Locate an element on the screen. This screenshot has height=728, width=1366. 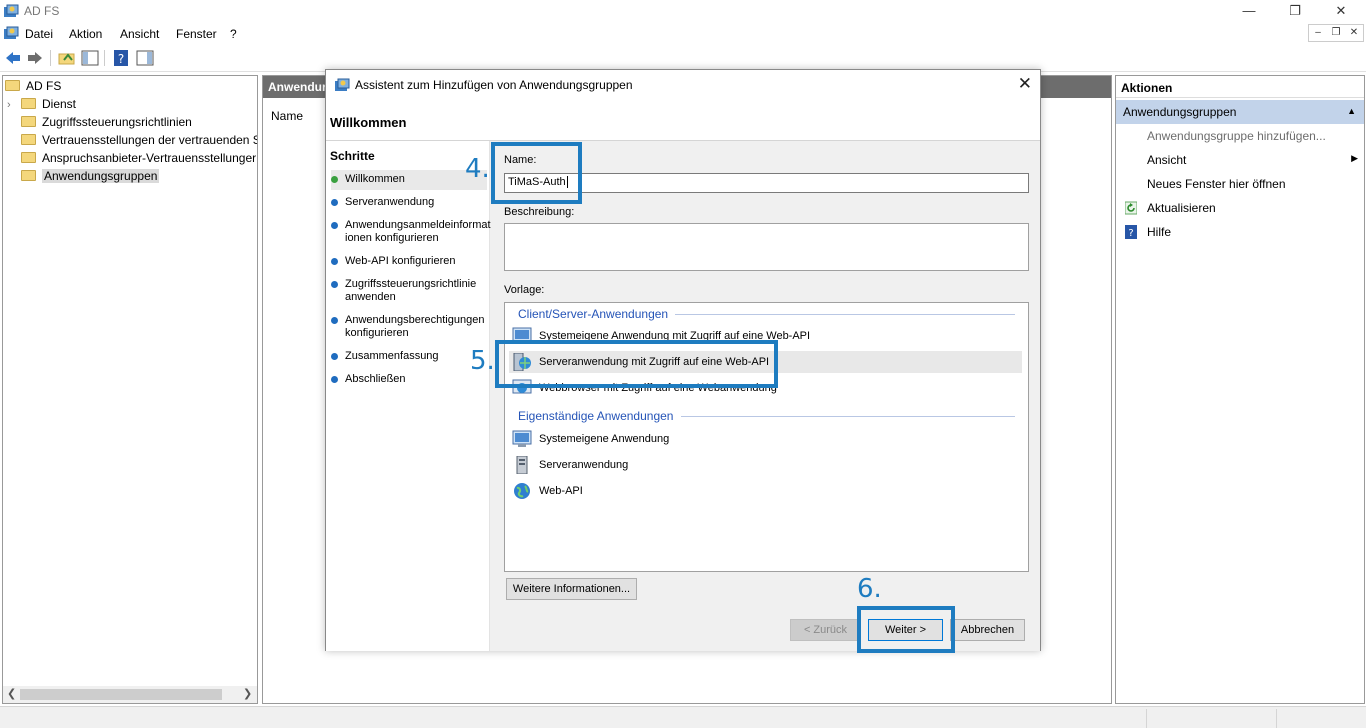
cancel-button: Abbrechen is located at coordinates (987, 630).